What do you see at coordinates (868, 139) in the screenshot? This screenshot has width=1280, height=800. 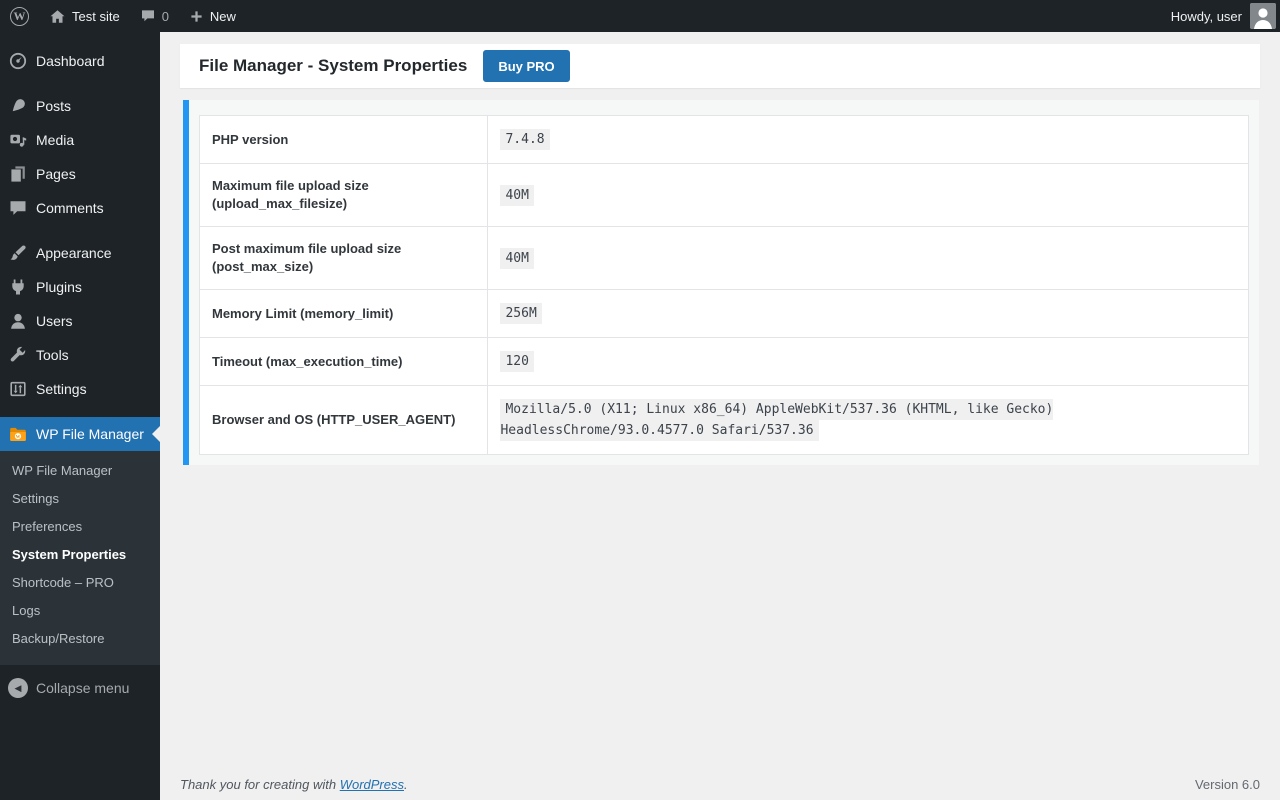 I see `property-value-cell: 7.4.8` at bounding box center [868, 139].